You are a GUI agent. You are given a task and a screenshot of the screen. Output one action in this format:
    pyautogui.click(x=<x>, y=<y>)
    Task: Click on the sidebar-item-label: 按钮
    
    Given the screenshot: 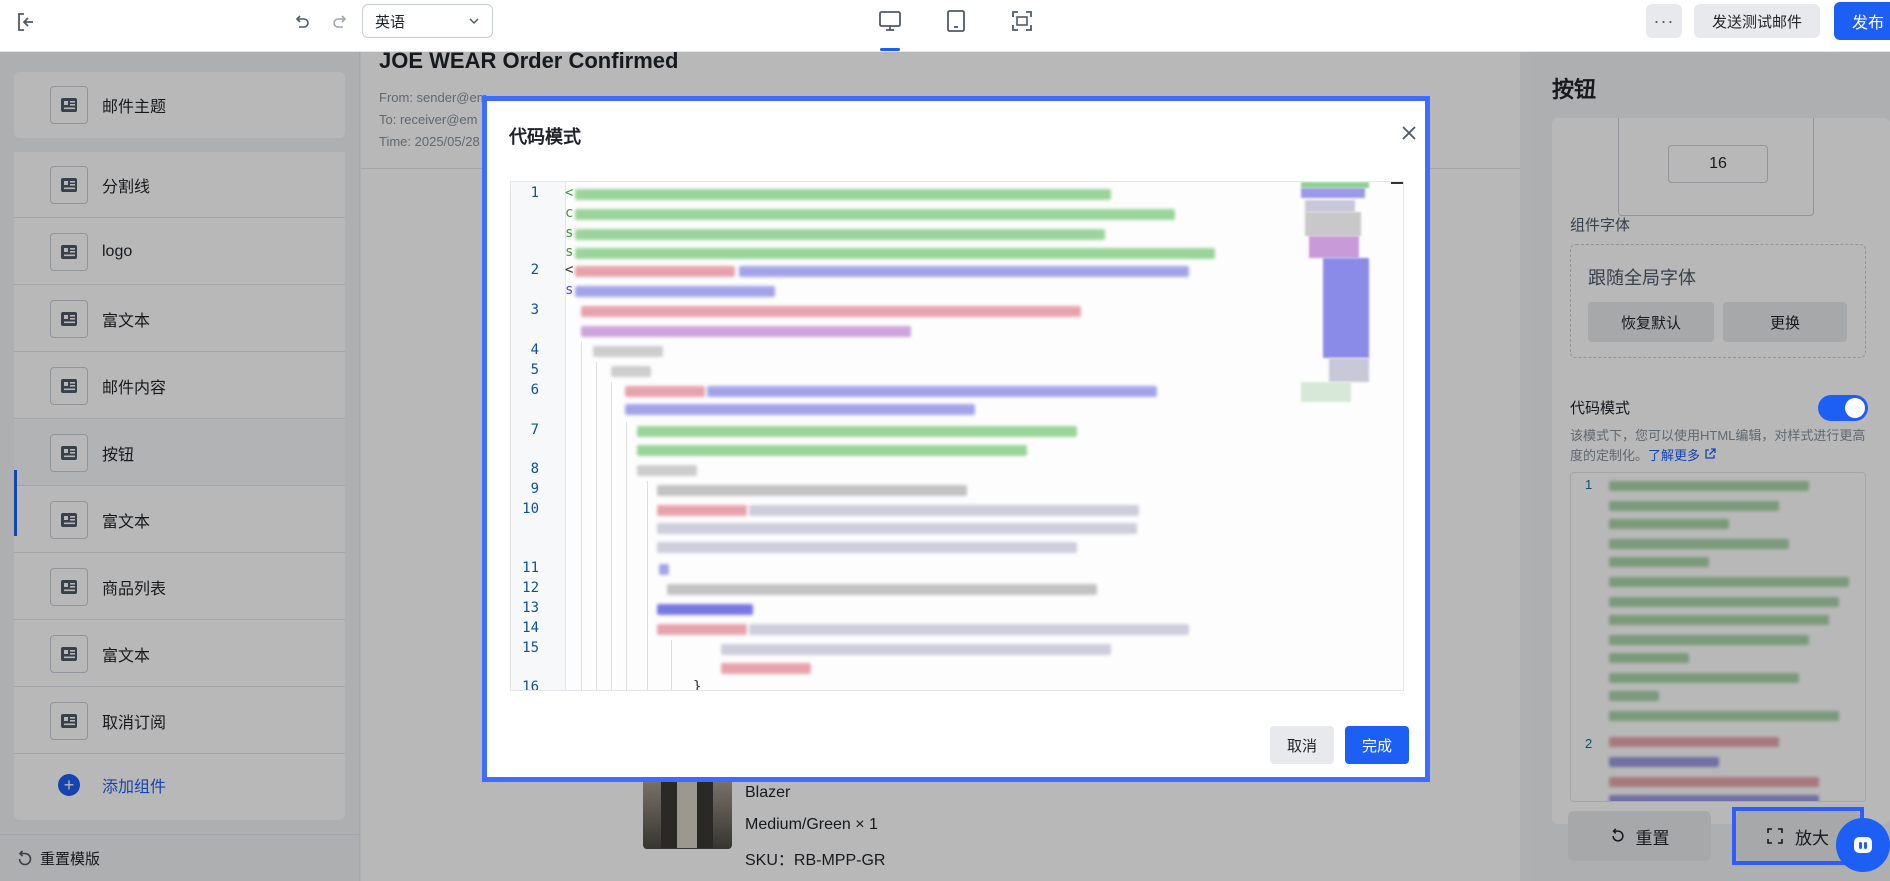 What is the action you would take?
    pyautogui.click(x=118, y=455)
    